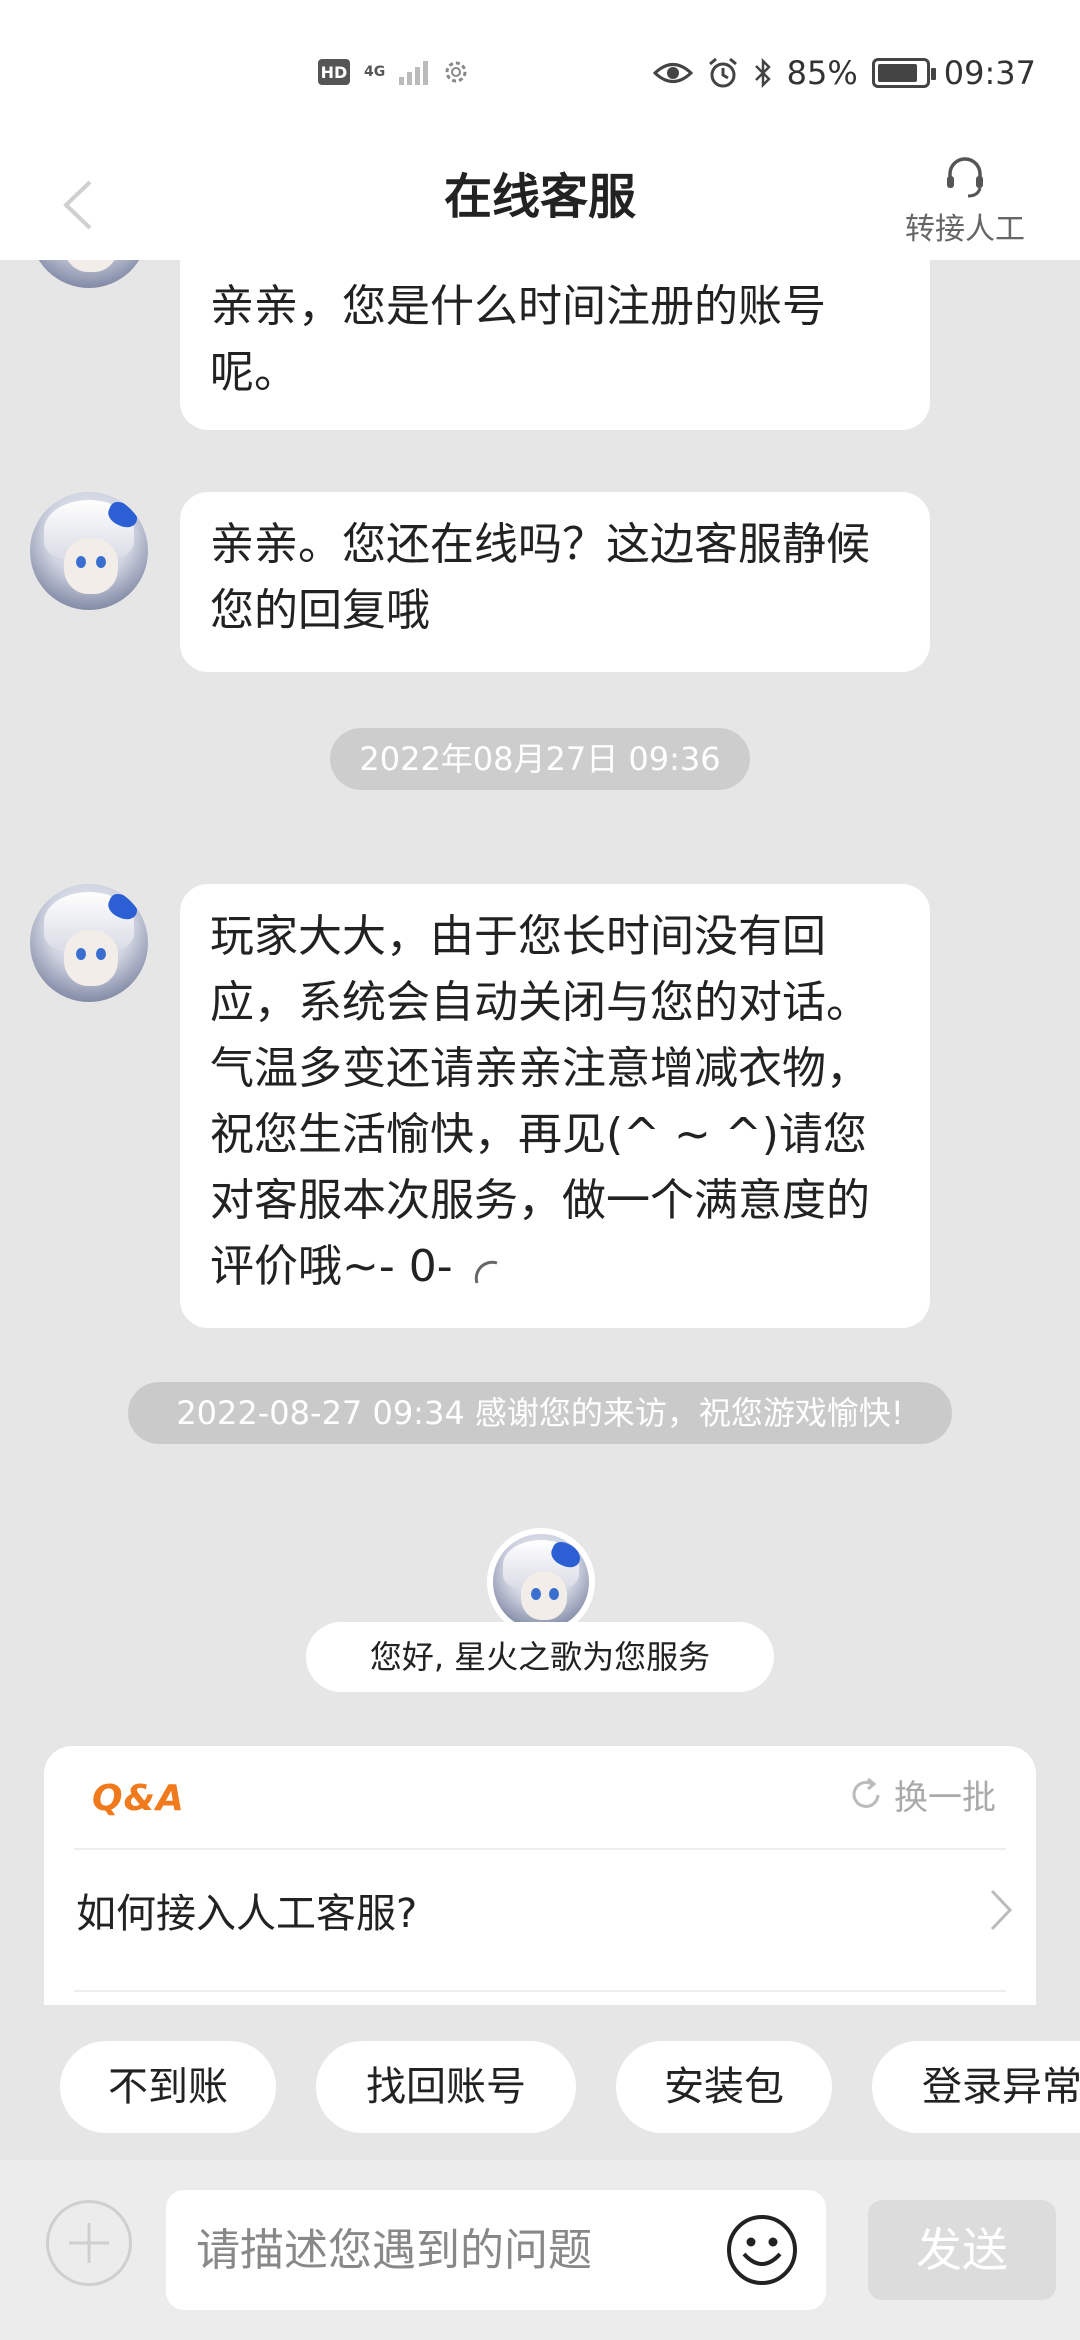 The image size is (1080, 2340). What do you see at coordinates (555, 582) in the screenshot?
I see `message-bubble: 亲亲。您还在线吗？这边客服静候您的回复哦` at bounding box center [555, 582].